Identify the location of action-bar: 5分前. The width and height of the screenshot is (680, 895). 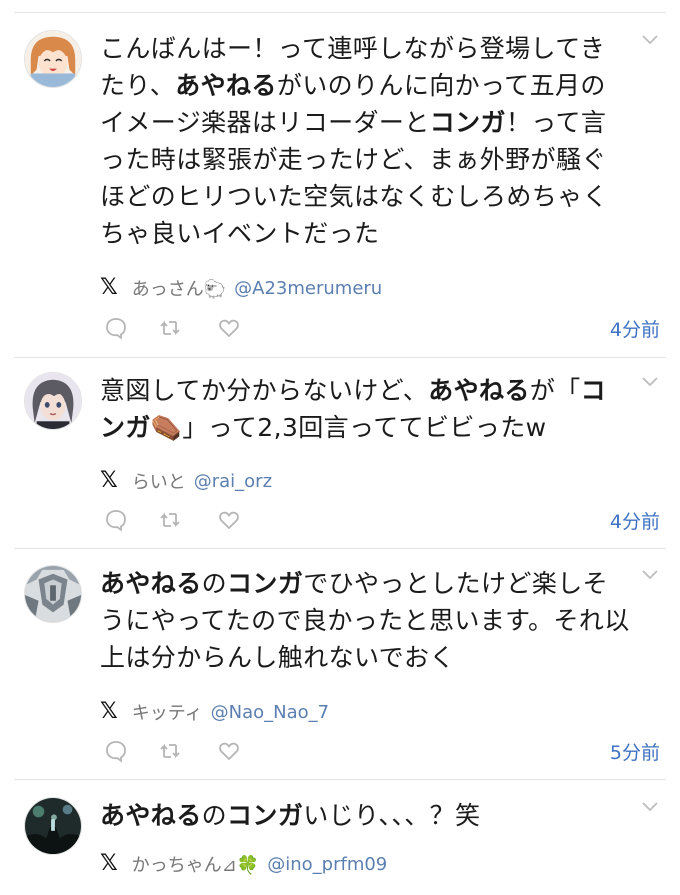
(380, 751).